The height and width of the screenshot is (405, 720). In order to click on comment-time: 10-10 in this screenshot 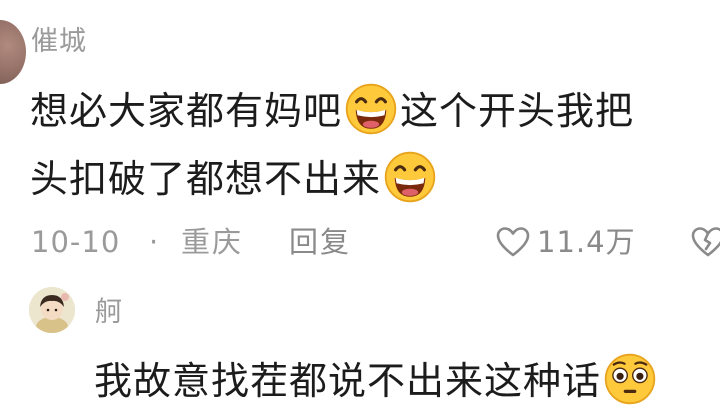, I will do `click(76, 242)`.